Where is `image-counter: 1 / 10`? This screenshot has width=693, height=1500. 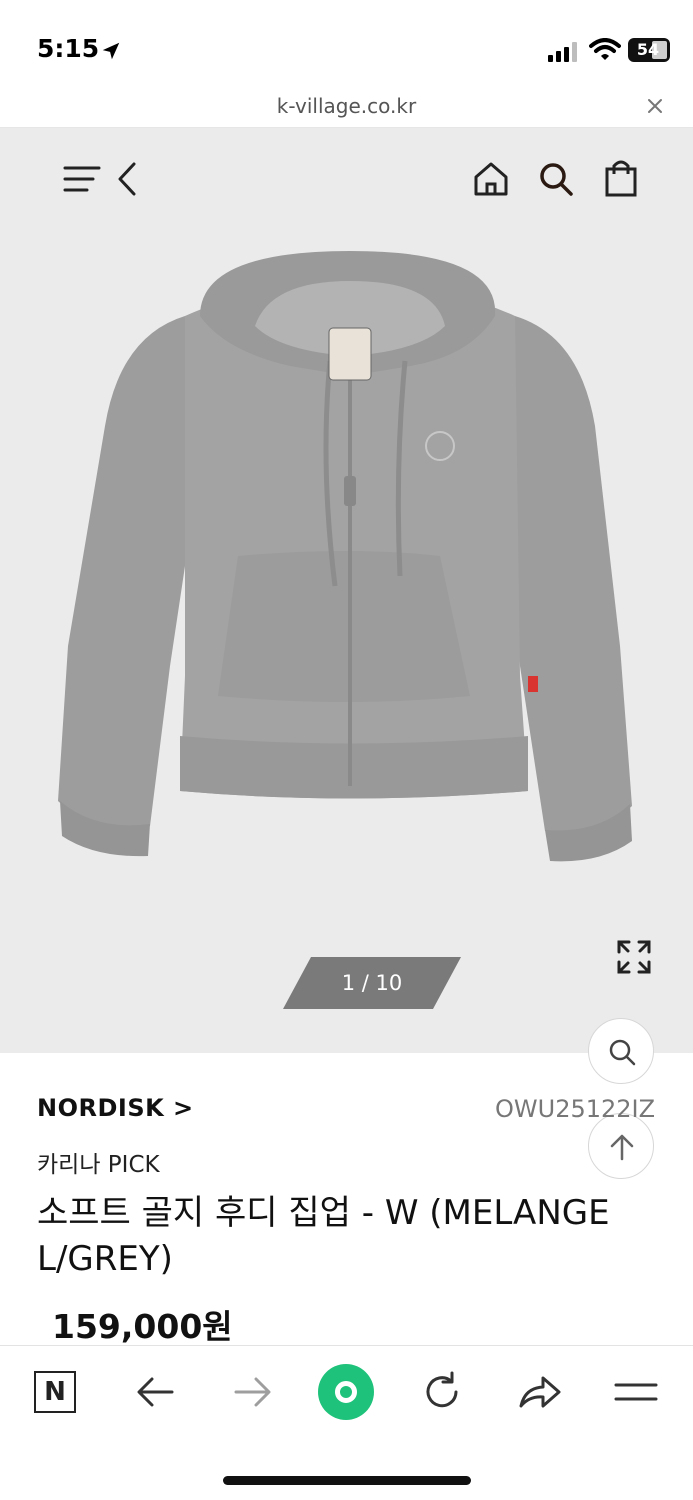 image-counter: 1 / 10 is located at coordinates (372, 983).